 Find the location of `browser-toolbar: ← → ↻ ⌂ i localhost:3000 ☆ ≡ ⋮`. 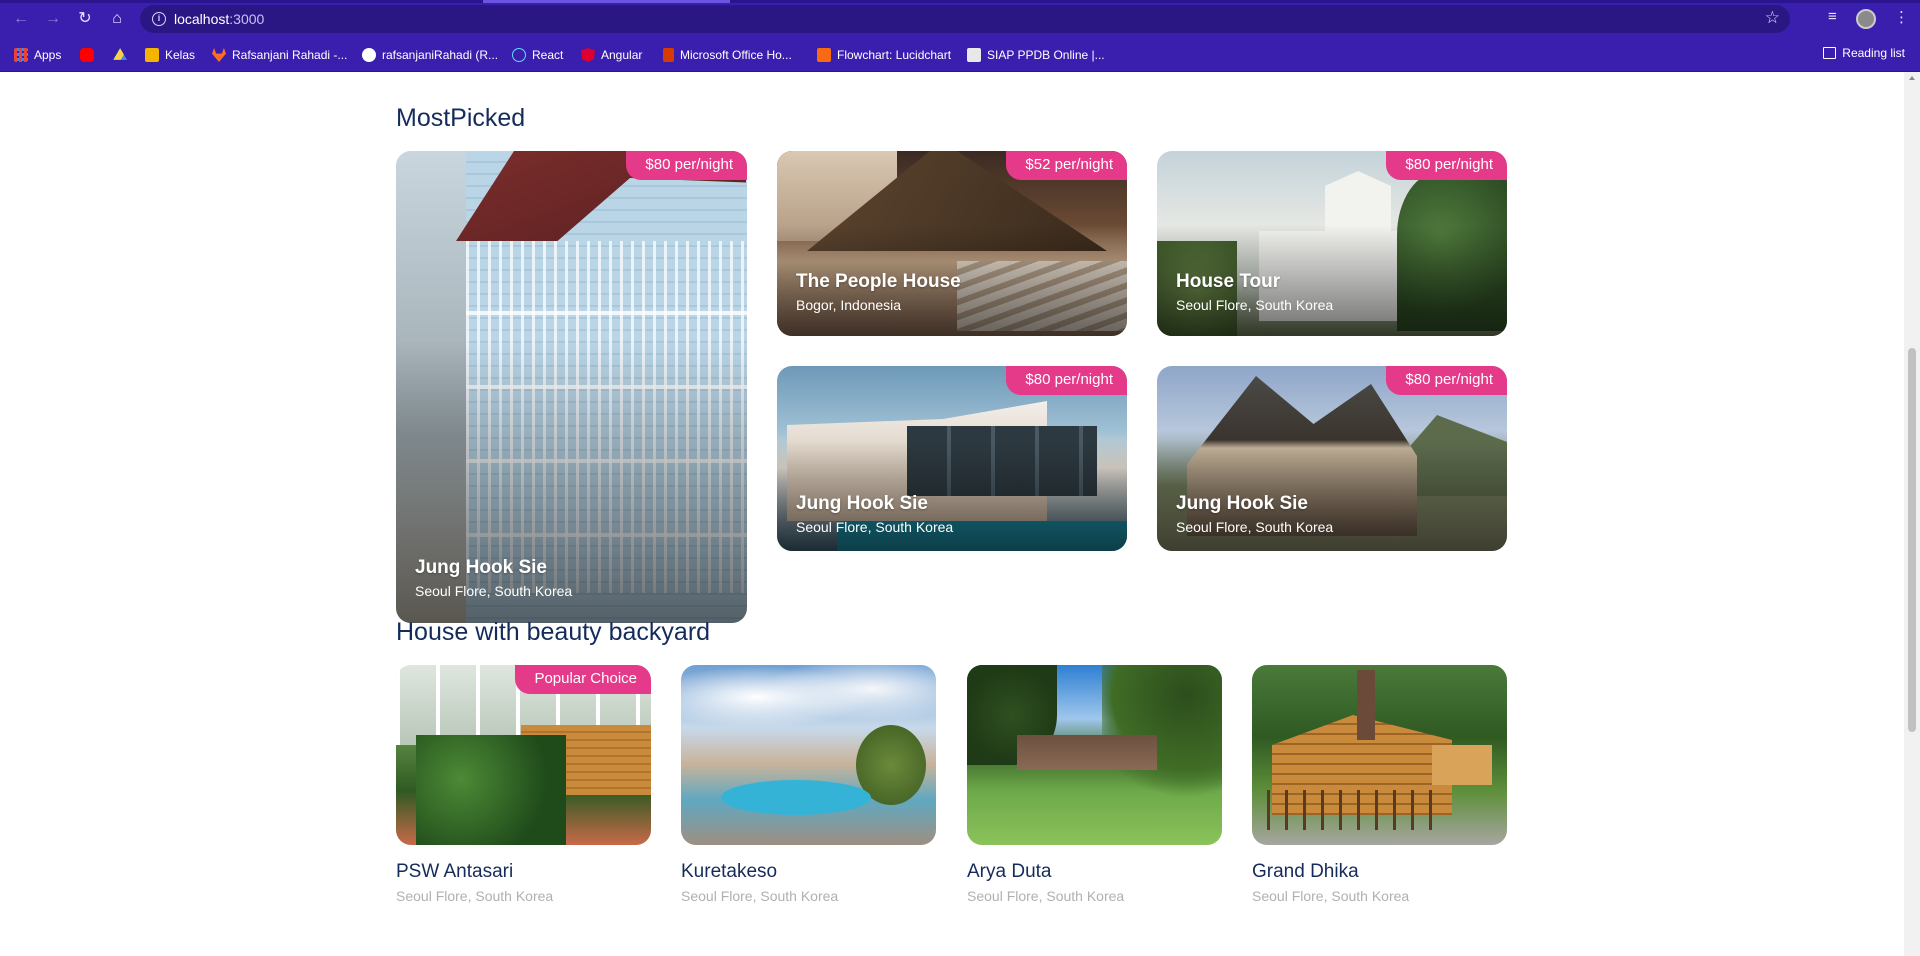

browser-toolbar: ← → ↻ ⌂ i localhost:3000 ☆ ≡ ⋮ is located at coordinates (960, 19).